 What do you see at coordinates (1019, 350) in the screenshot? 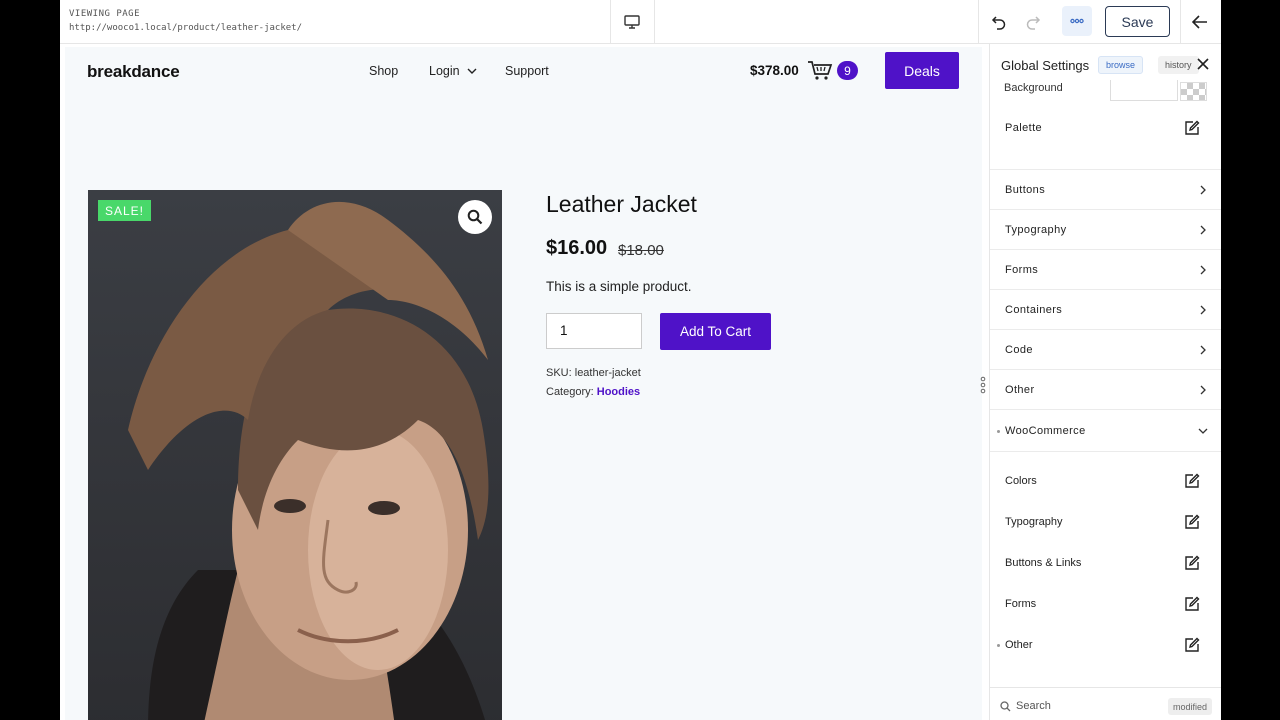
I see `section-label: Code` at bounding box center [1019, 350].